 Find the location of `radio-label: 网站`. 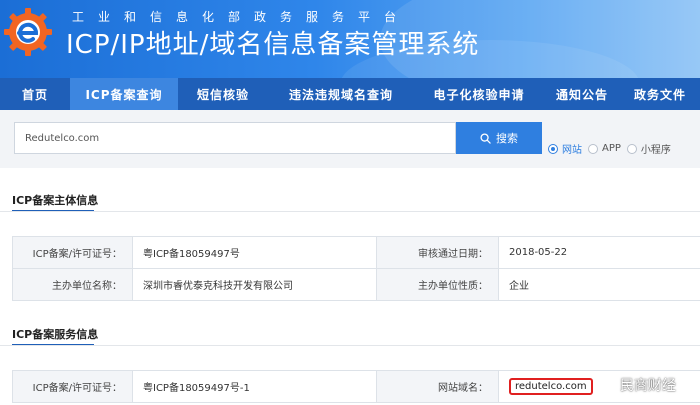

radio-label: 网站 is located at coordinates (572, 150).